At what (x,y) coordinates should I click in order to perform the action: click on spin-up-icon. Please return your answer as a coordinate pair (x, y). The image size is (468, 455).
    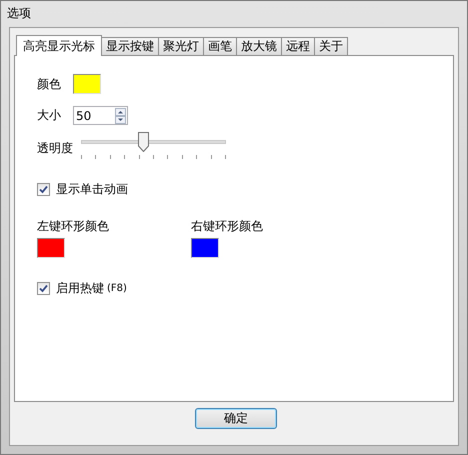
    Looking at the image, I should click on (120, 112).